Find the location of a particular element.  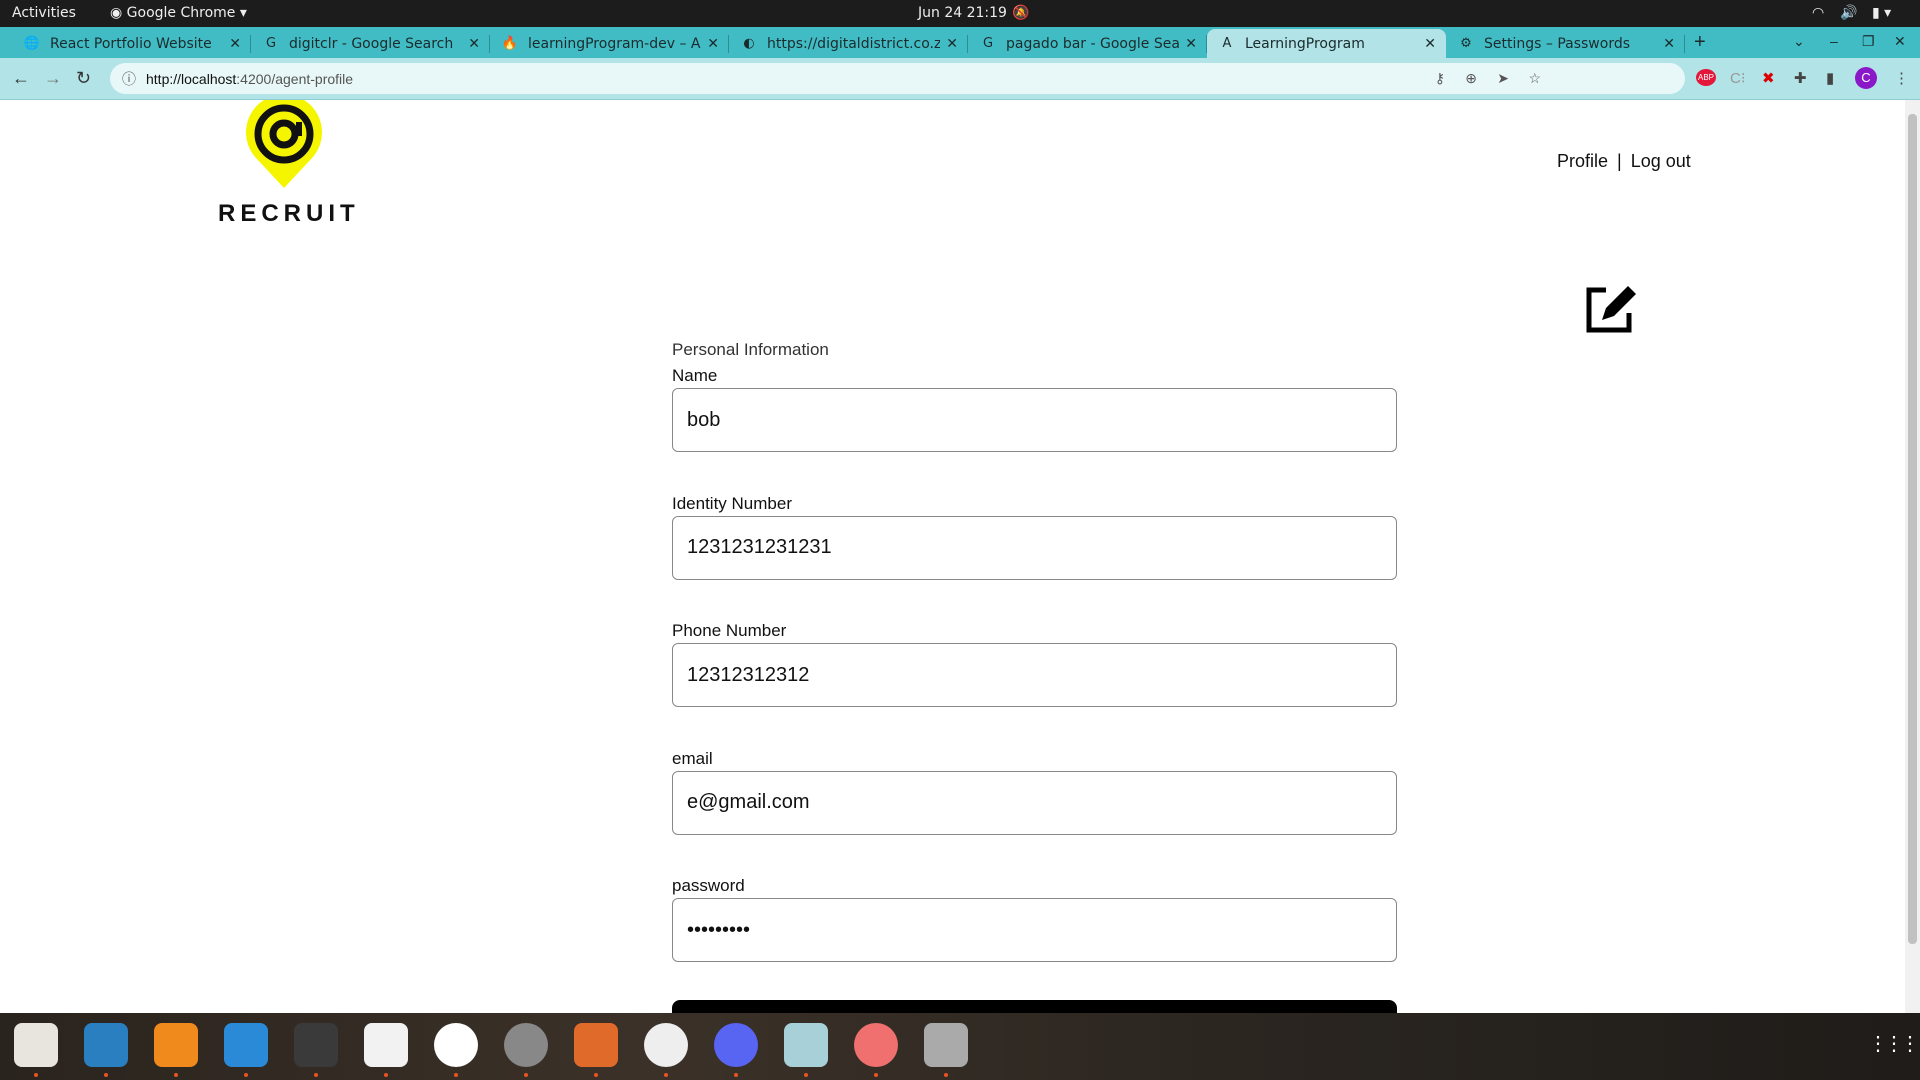

activities-button: Activities is located at coordinates (44, 13).